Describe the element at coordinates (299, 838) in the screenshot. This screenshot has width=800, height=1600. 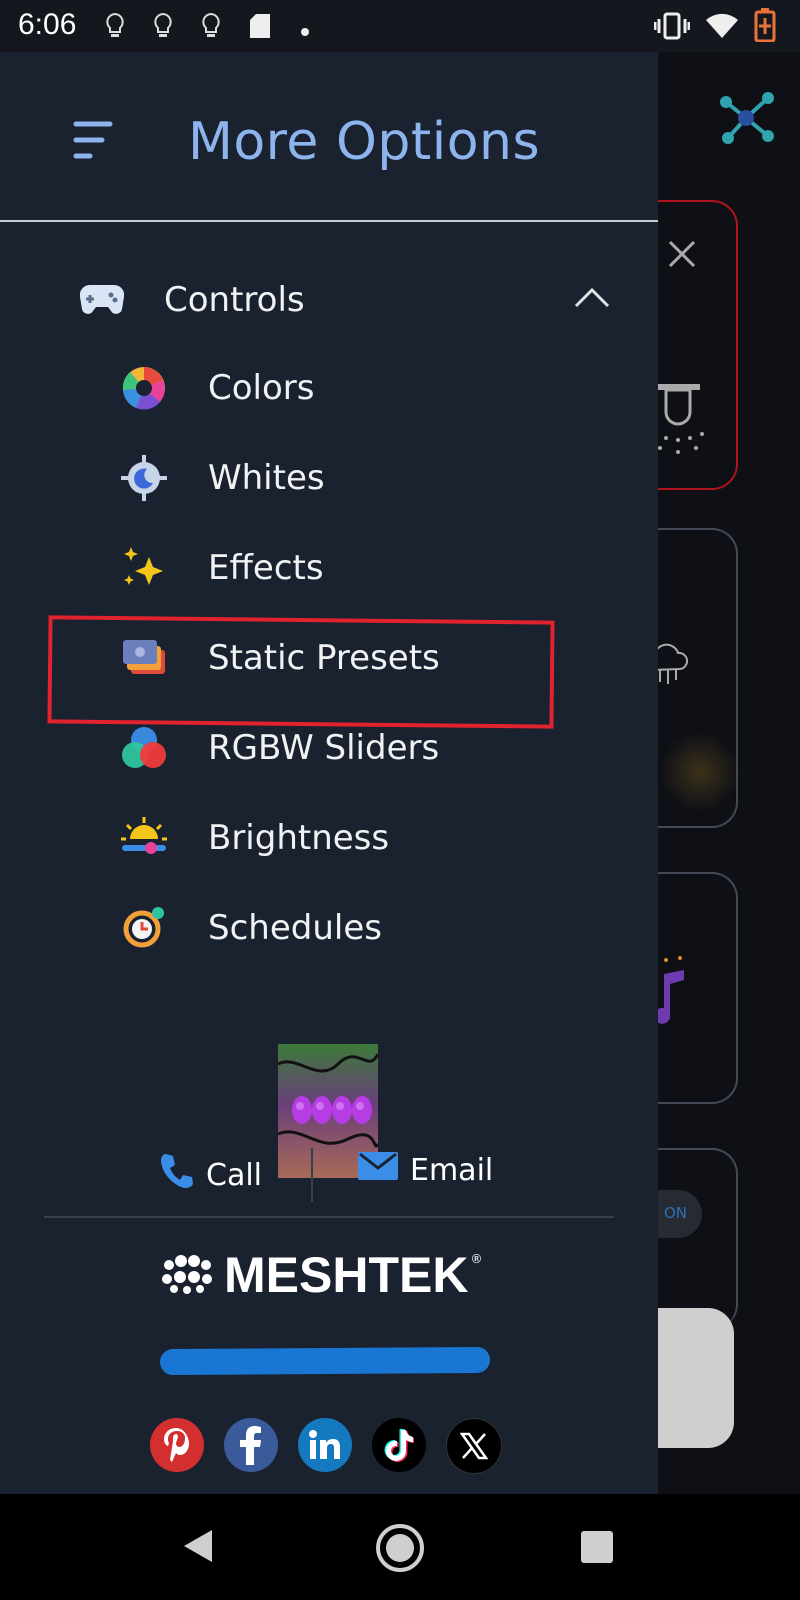
I see `menu-item-label: Brightness` at that location.